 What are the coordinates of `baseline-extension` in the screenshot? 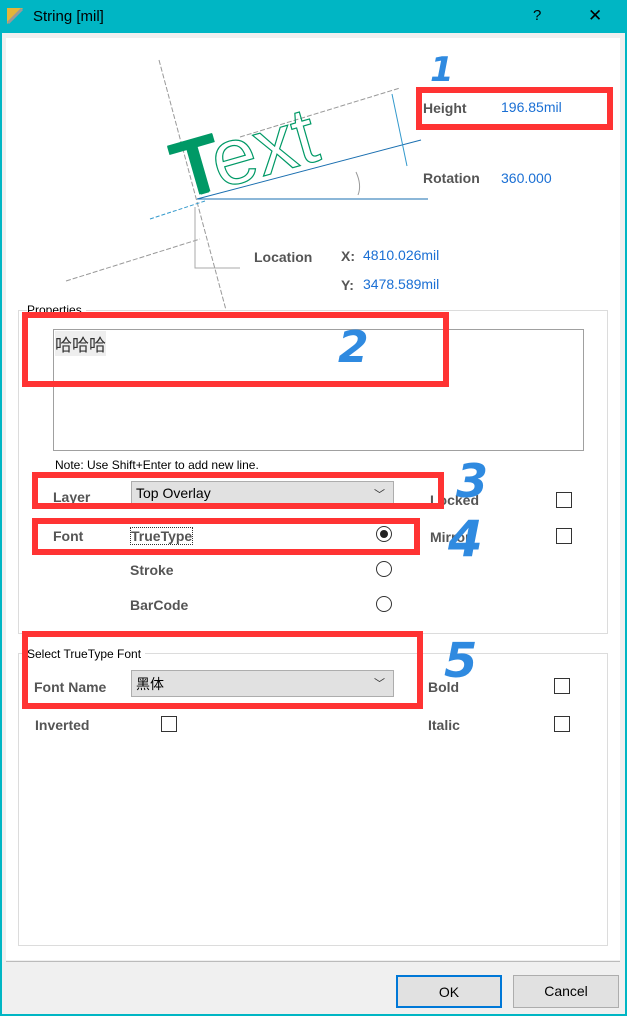 It's located at (133, 260).